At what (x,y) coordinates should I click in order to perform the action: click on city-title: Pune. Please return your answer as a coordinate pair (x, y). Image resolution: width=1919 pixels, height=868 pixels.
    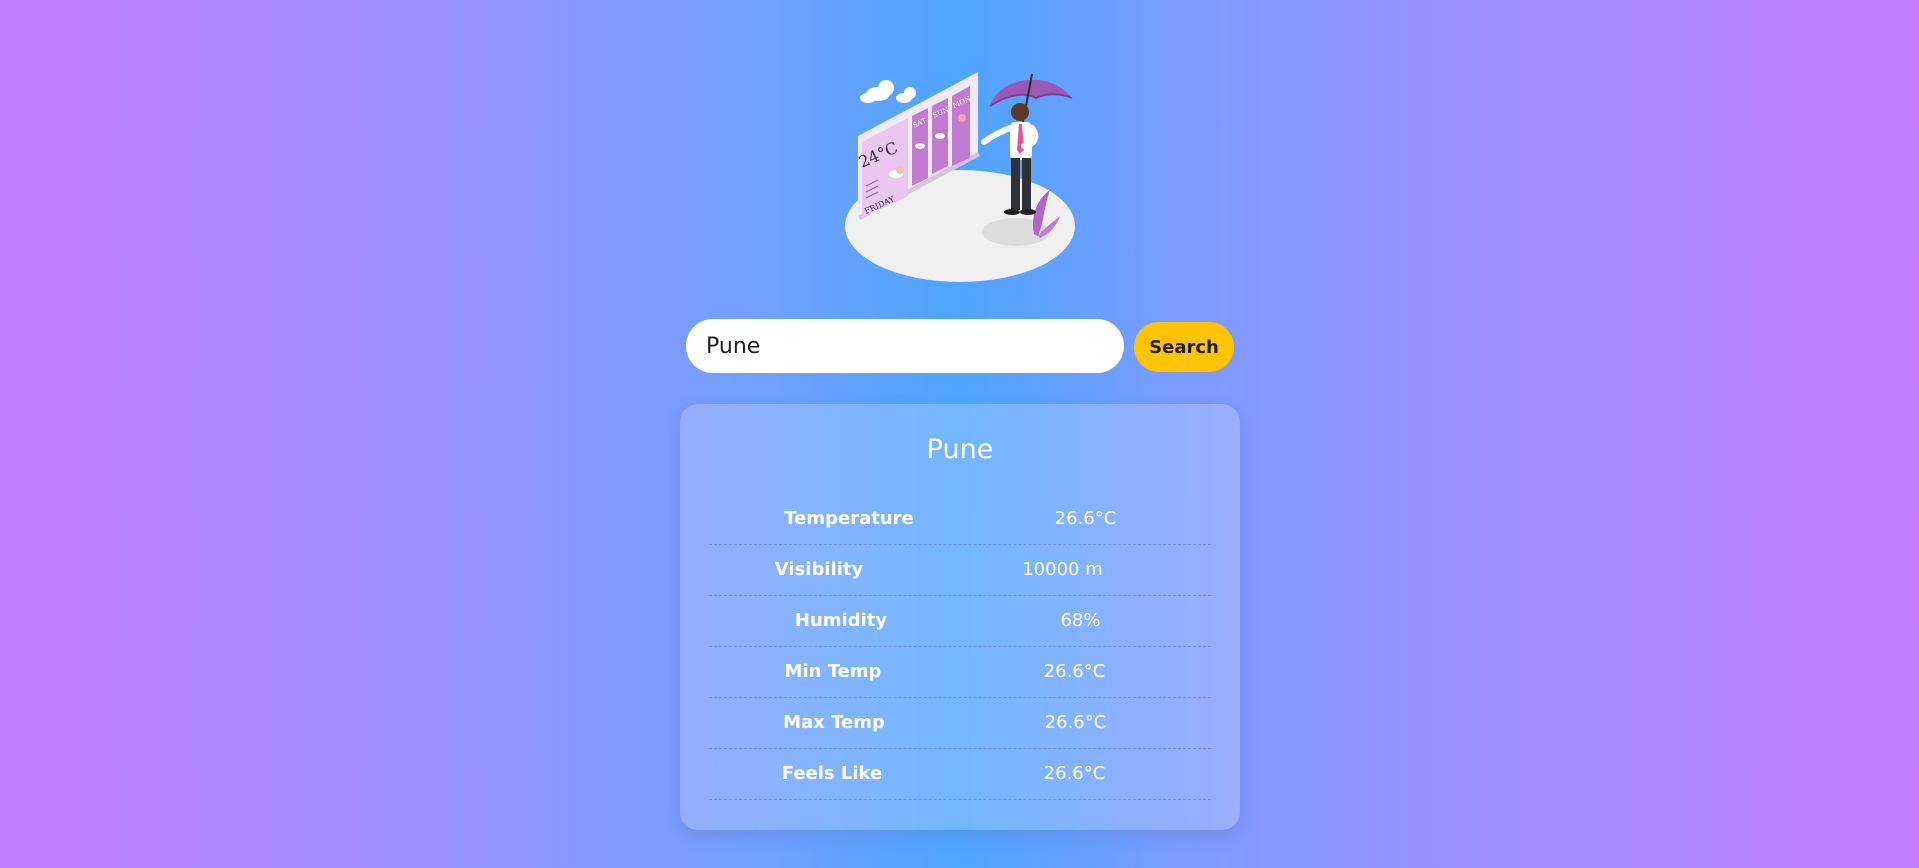
    Looking at the image, I should click on (960, 449).